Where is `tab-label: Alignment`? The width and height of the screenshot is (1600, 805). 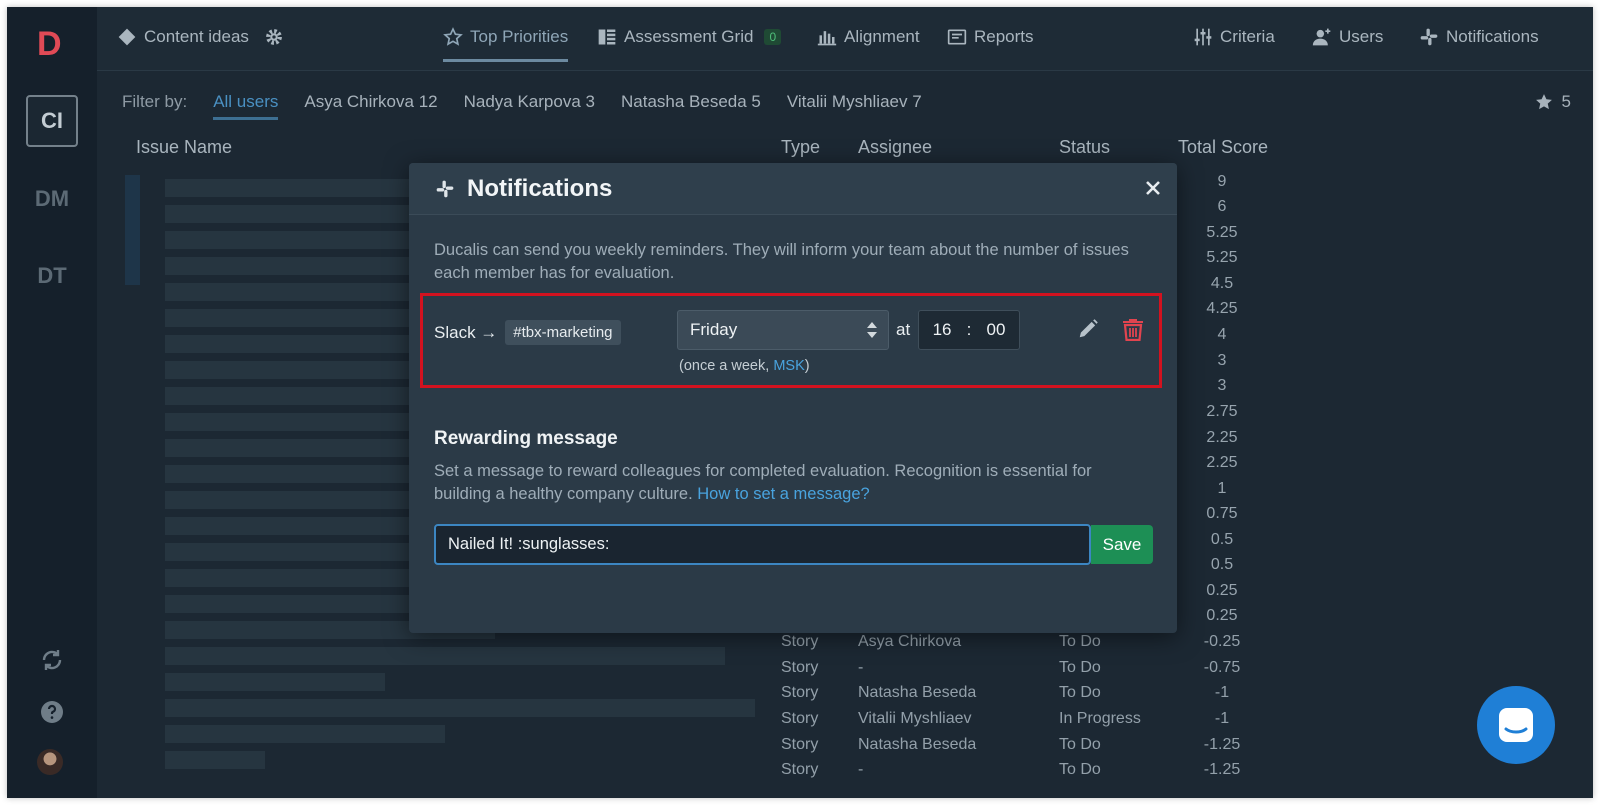 tab-label: Alignment is located at coordinates (882, 36).